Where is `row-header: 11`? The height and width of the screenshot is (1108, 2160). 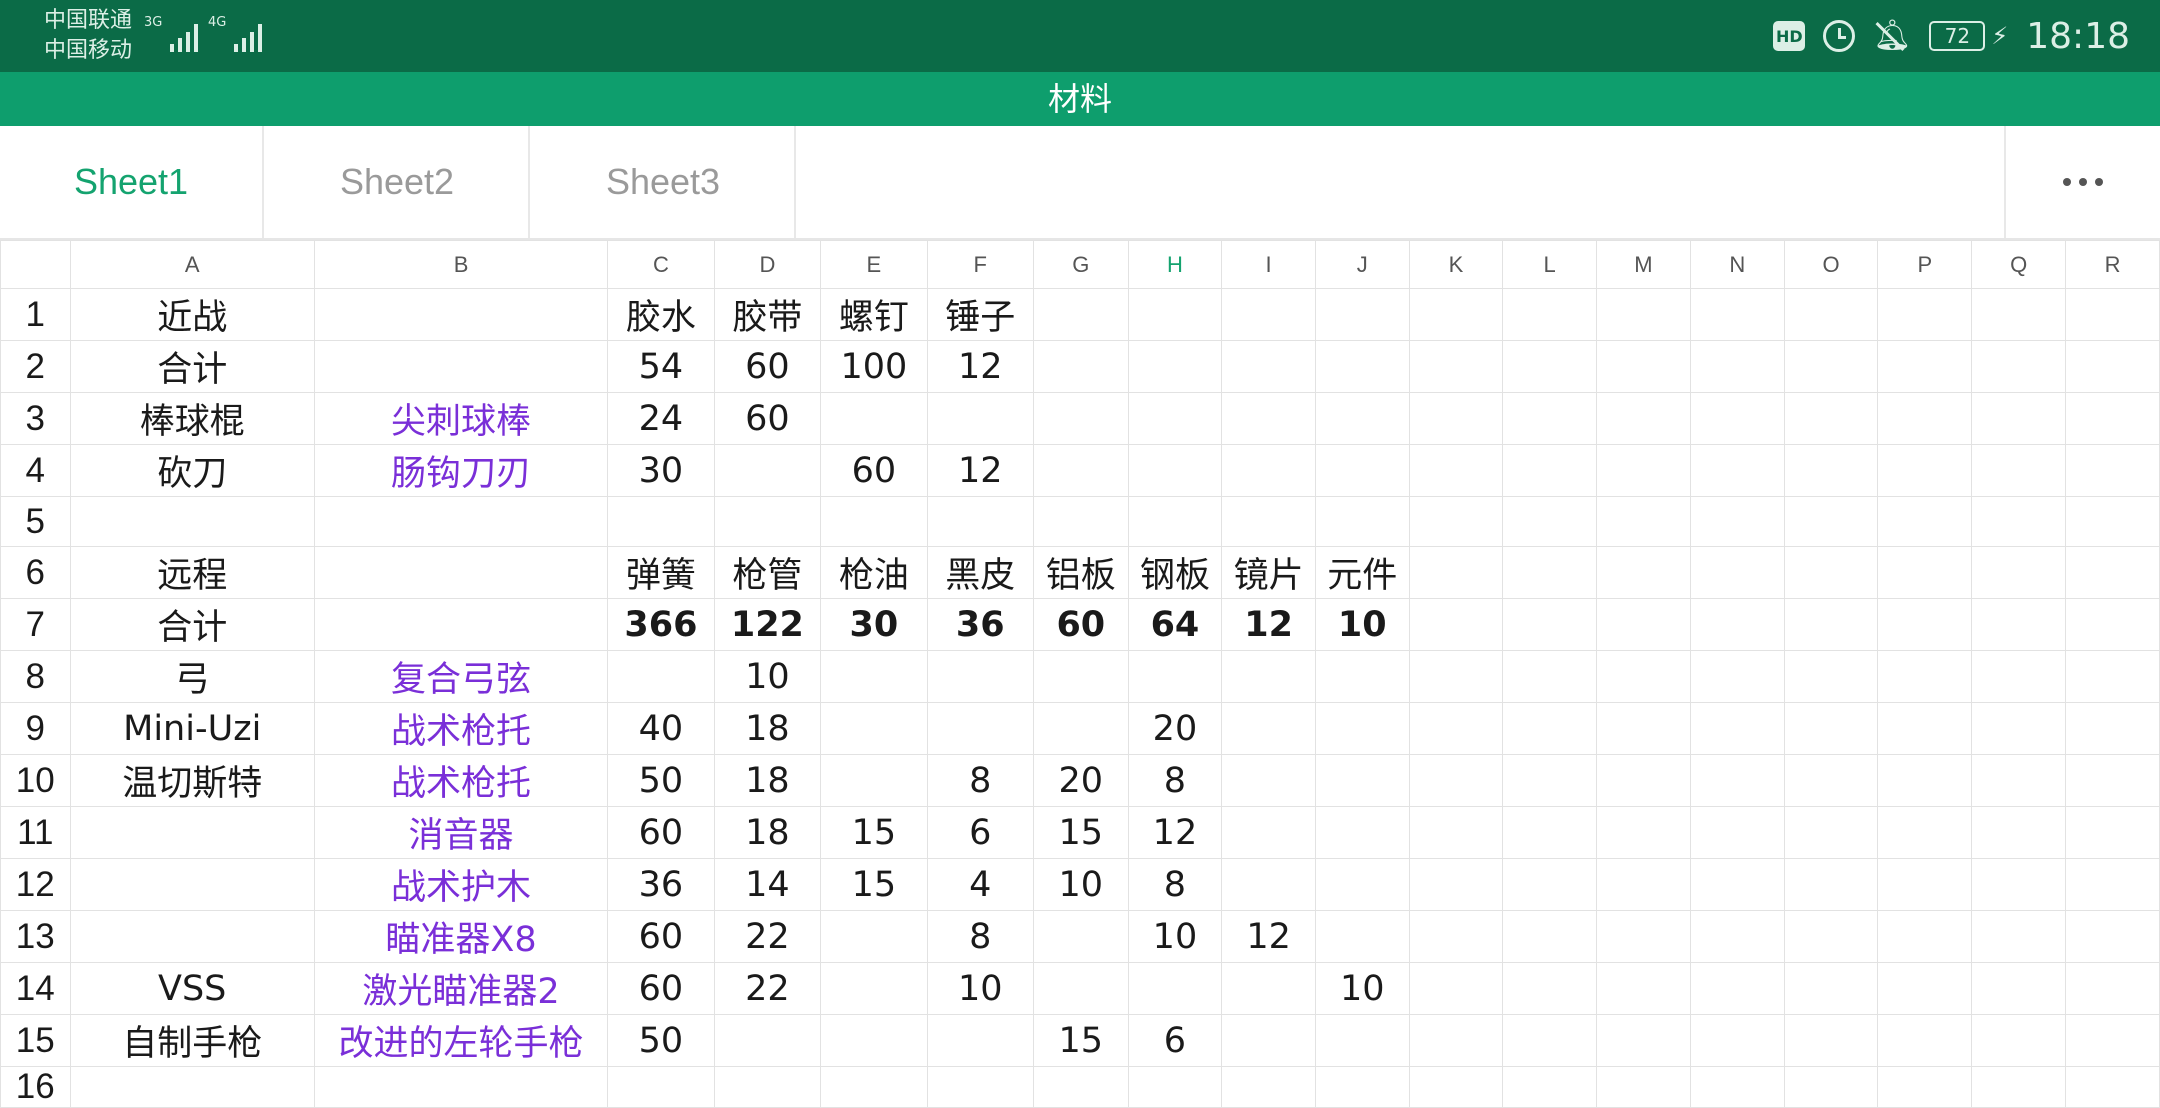
row-header: 11 is located at coordinates (35, 832).